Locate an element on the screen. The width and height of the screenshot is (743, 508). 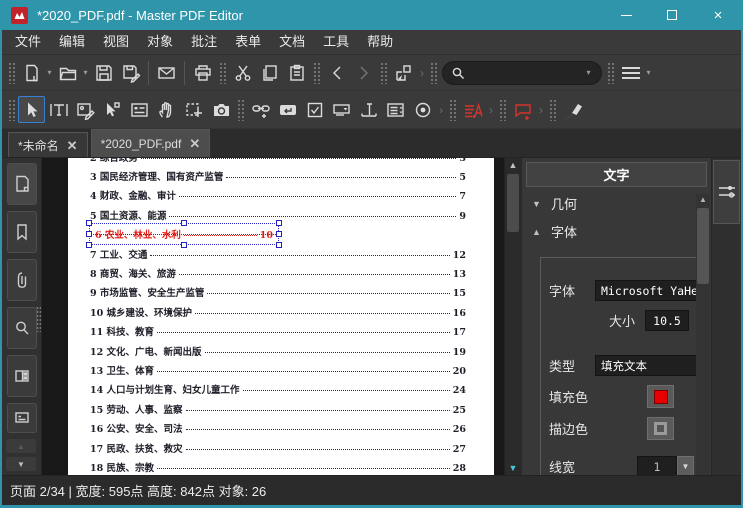
save-as-button is located at coordinates (130, 72).